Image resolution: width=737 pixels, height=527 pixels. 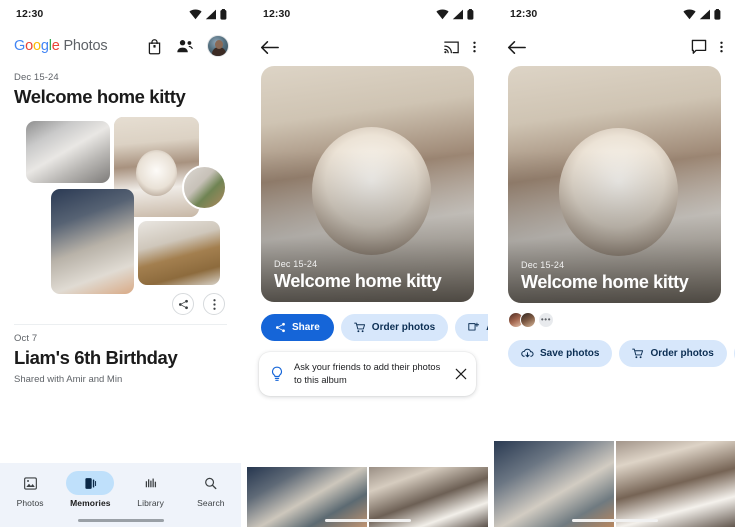 I want to click on share-chip: Share, so click(x=297, y=327).